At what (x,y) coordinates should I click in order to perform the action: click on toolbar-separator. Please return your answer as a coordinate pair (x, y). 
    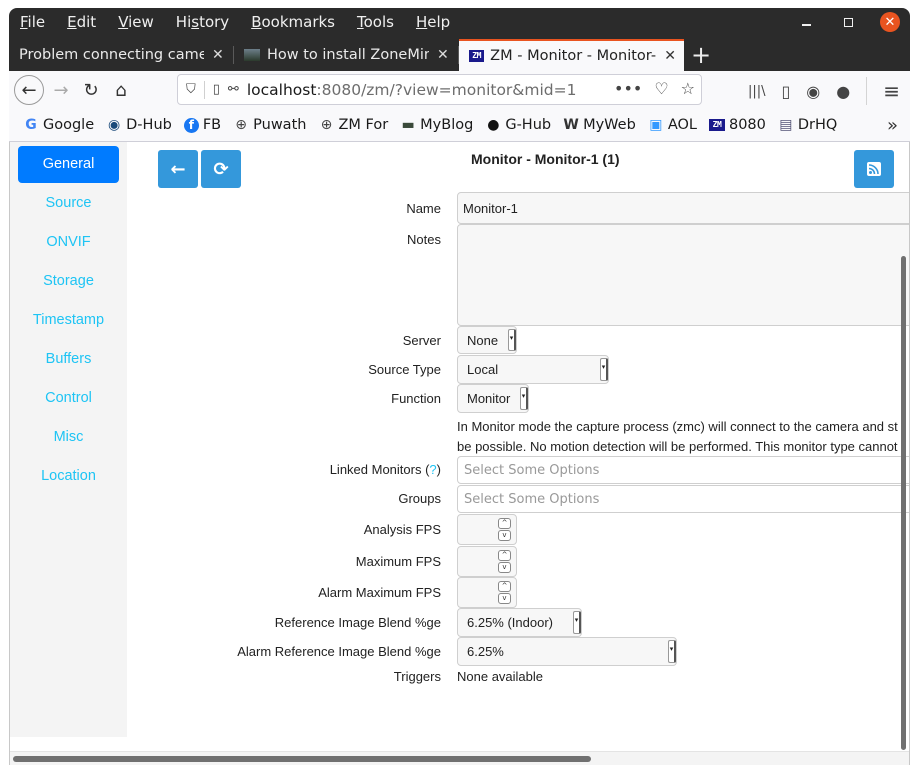
    Looking at the image, I should click on (867, 91).